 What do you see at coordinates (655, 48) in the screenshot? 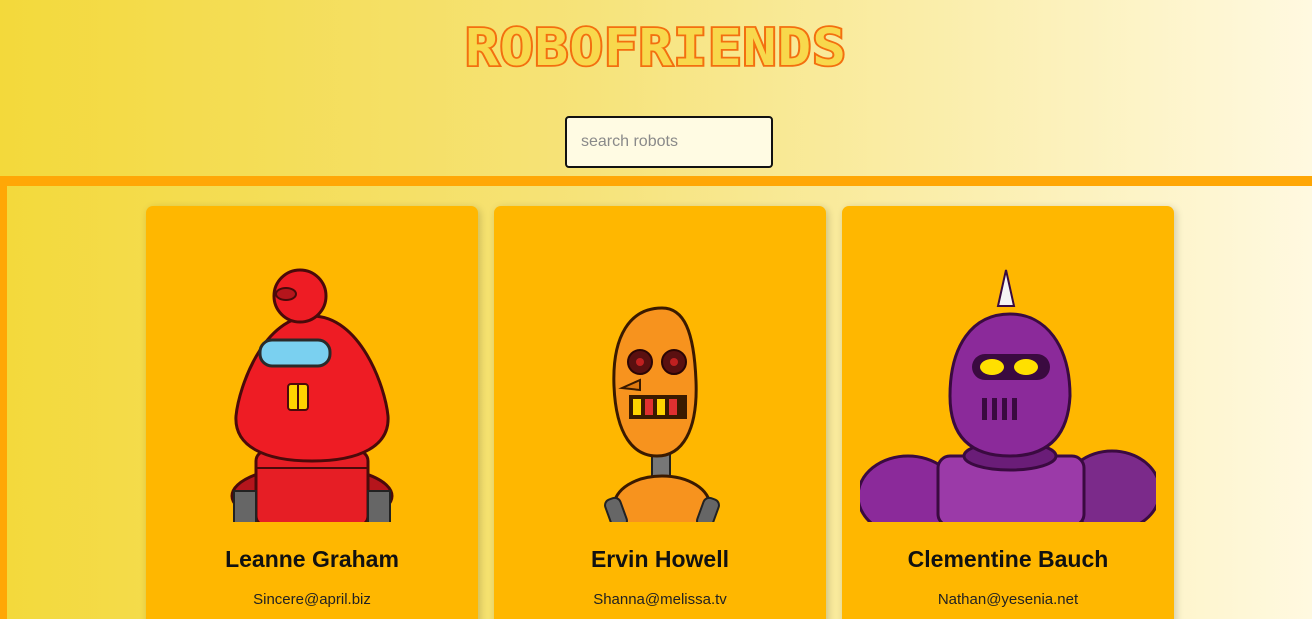
I see `app-title: ROBOFRIENDS` at bounding box center [655, 48].